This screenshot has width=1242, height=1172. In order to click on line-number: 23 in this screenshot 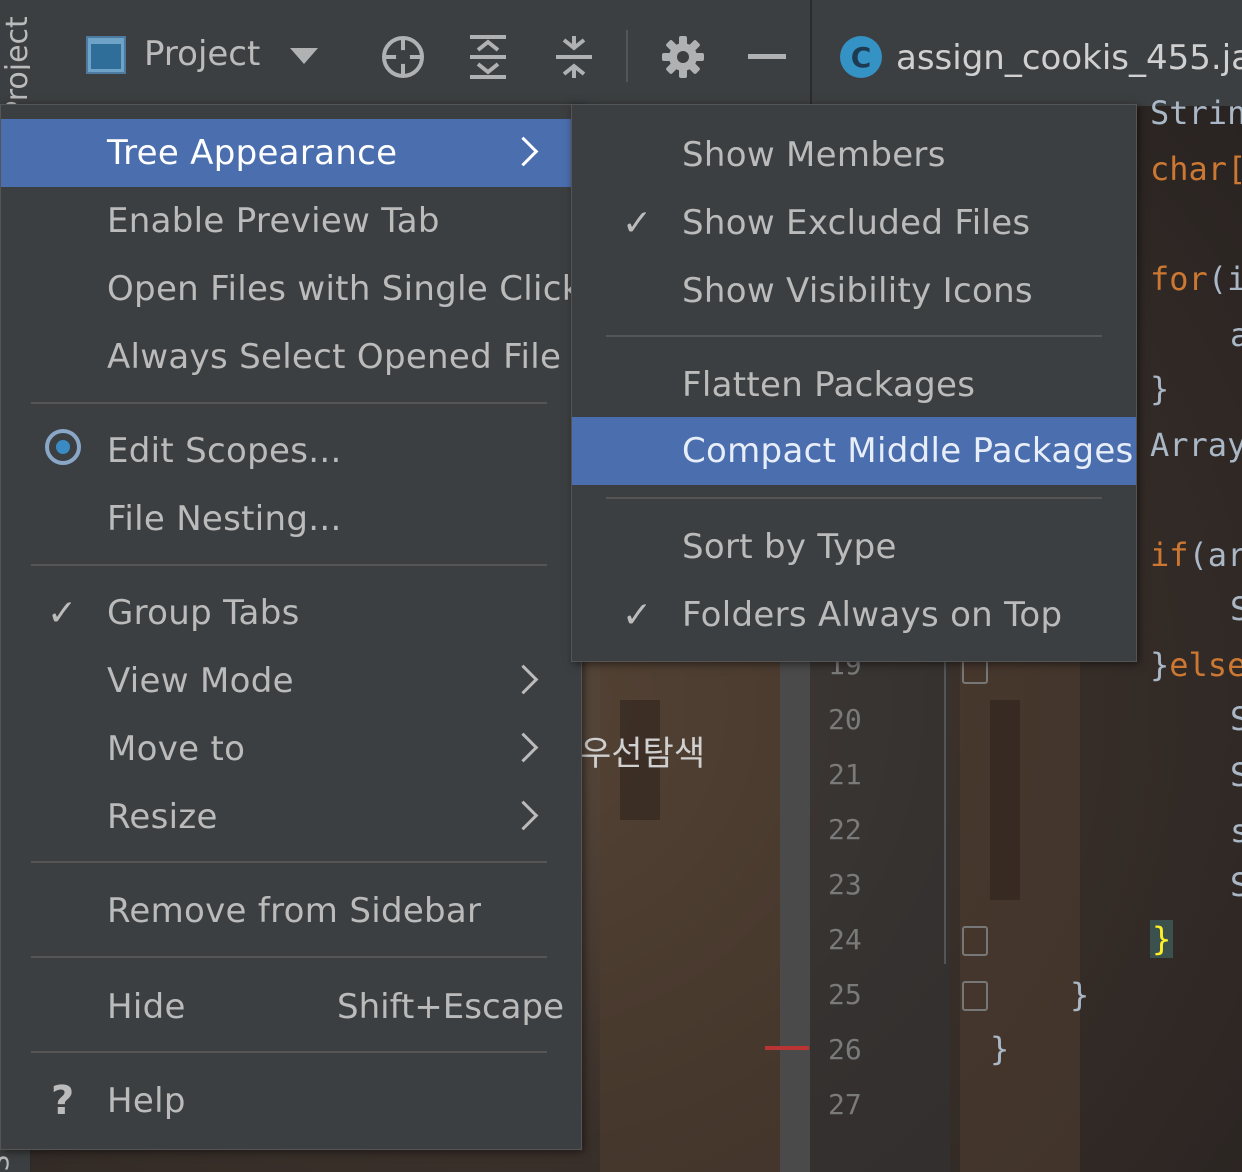, I will do `click(845, 884)`.